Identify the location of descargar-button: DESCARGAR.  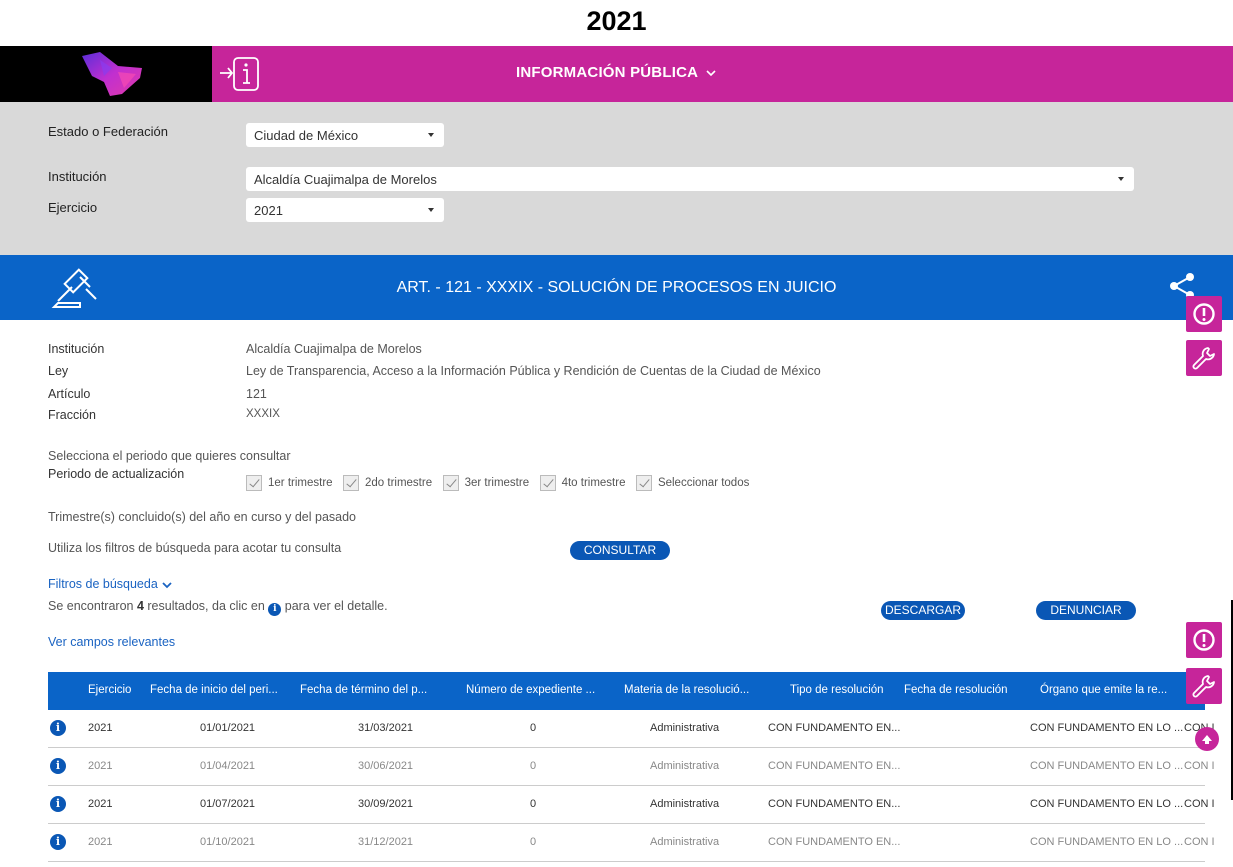
(923, 610).